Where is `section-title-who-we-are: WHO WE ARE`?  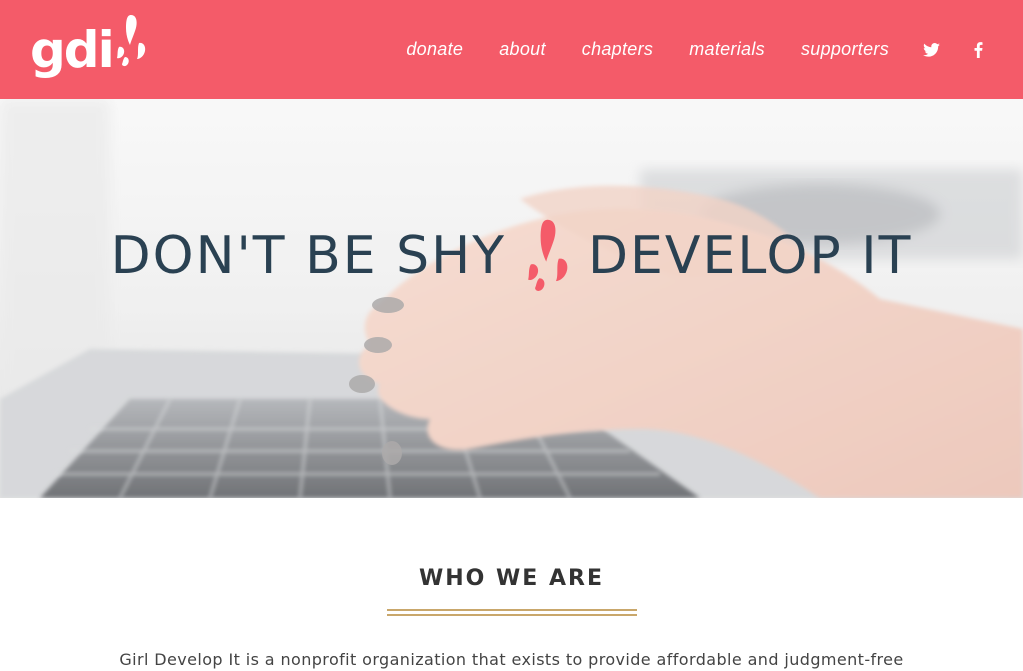
section-title-who-we-are: WHO WE ARE is located at coordinates (511, 578).